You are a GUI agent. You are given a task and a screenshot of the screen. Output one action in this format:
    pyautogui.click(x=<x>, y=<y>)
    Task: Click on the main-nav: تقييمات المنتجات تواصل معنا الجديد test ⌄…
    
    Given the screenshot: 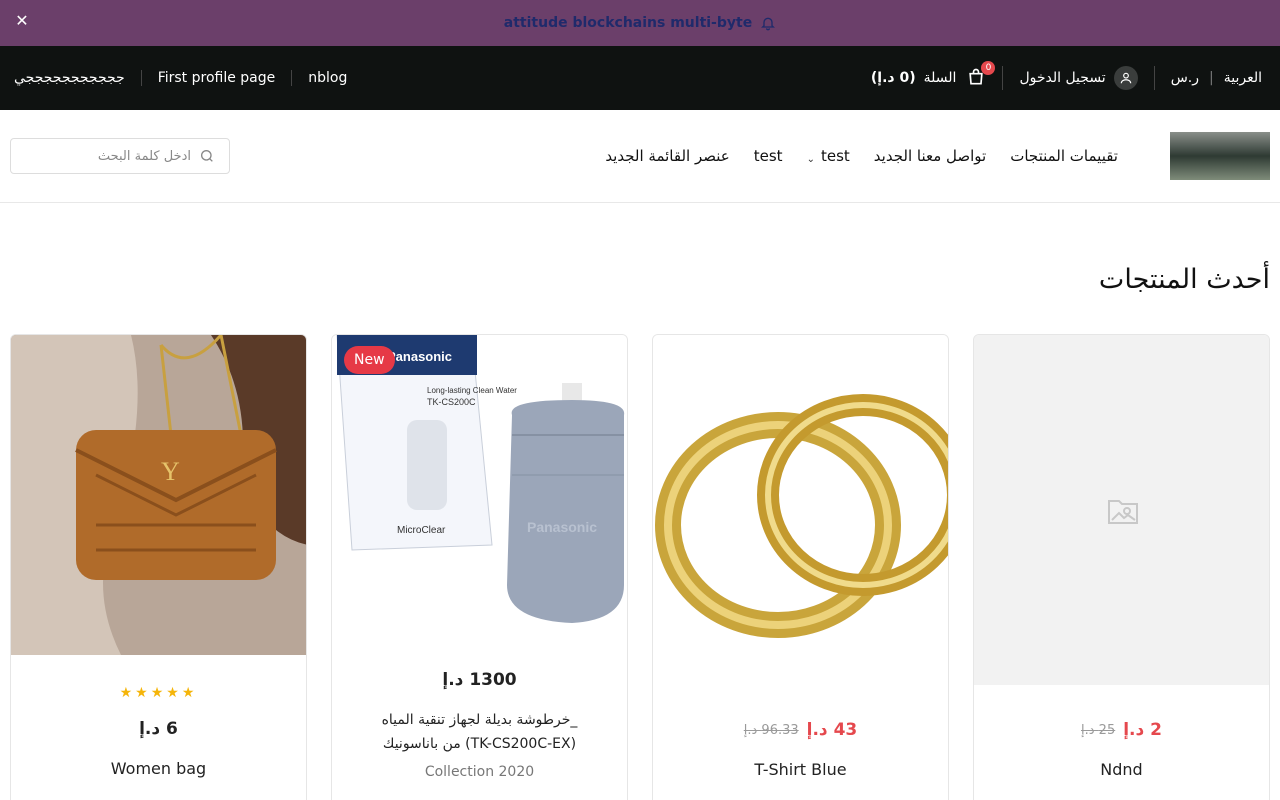 What is the action you would take?
    pyautogui.click(x=861, y=156)
    